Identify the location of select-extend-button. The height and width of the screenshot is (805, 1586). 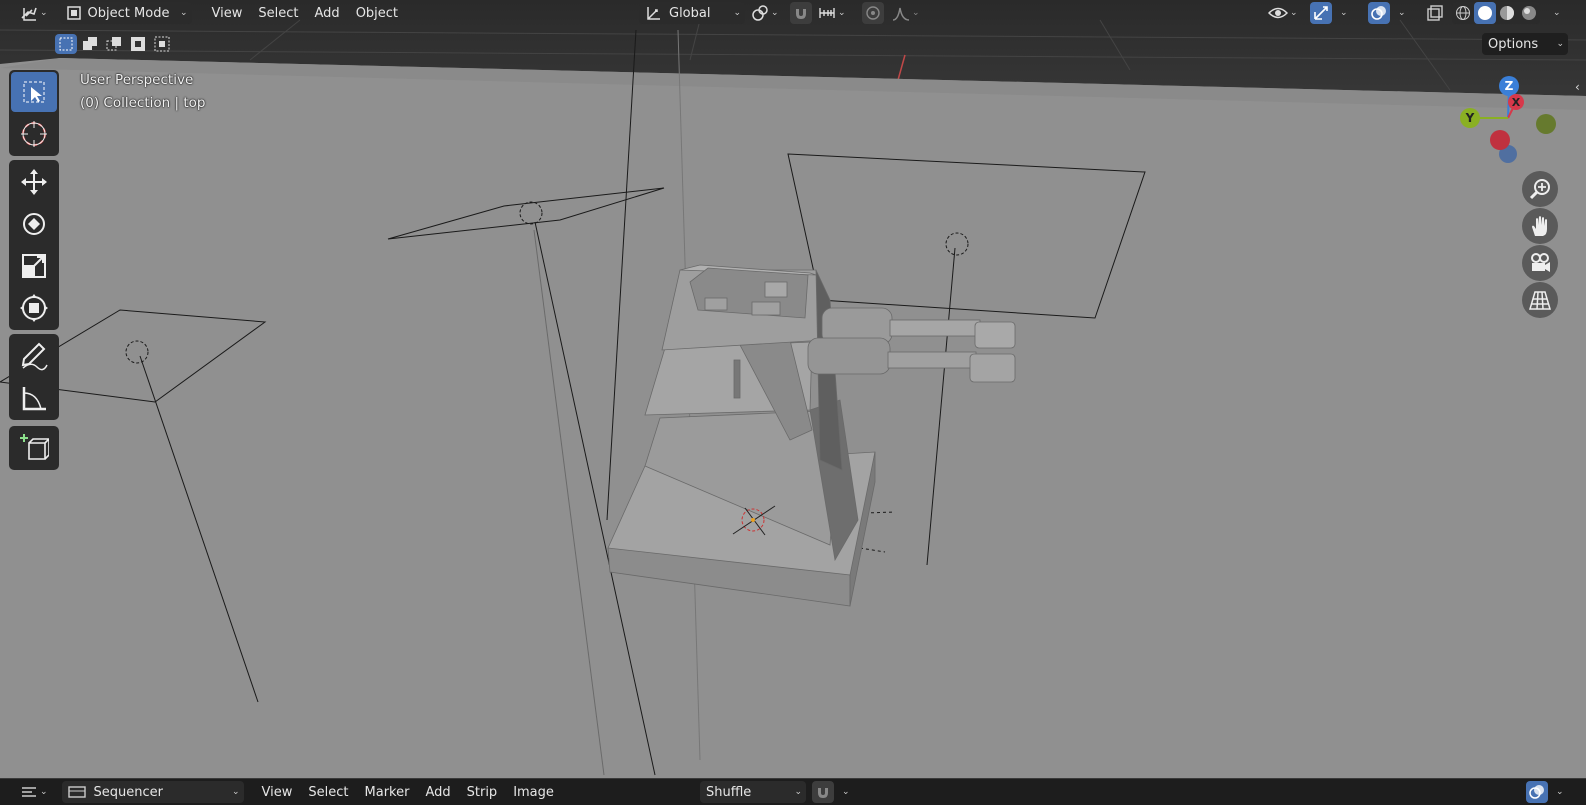
(90, 44).